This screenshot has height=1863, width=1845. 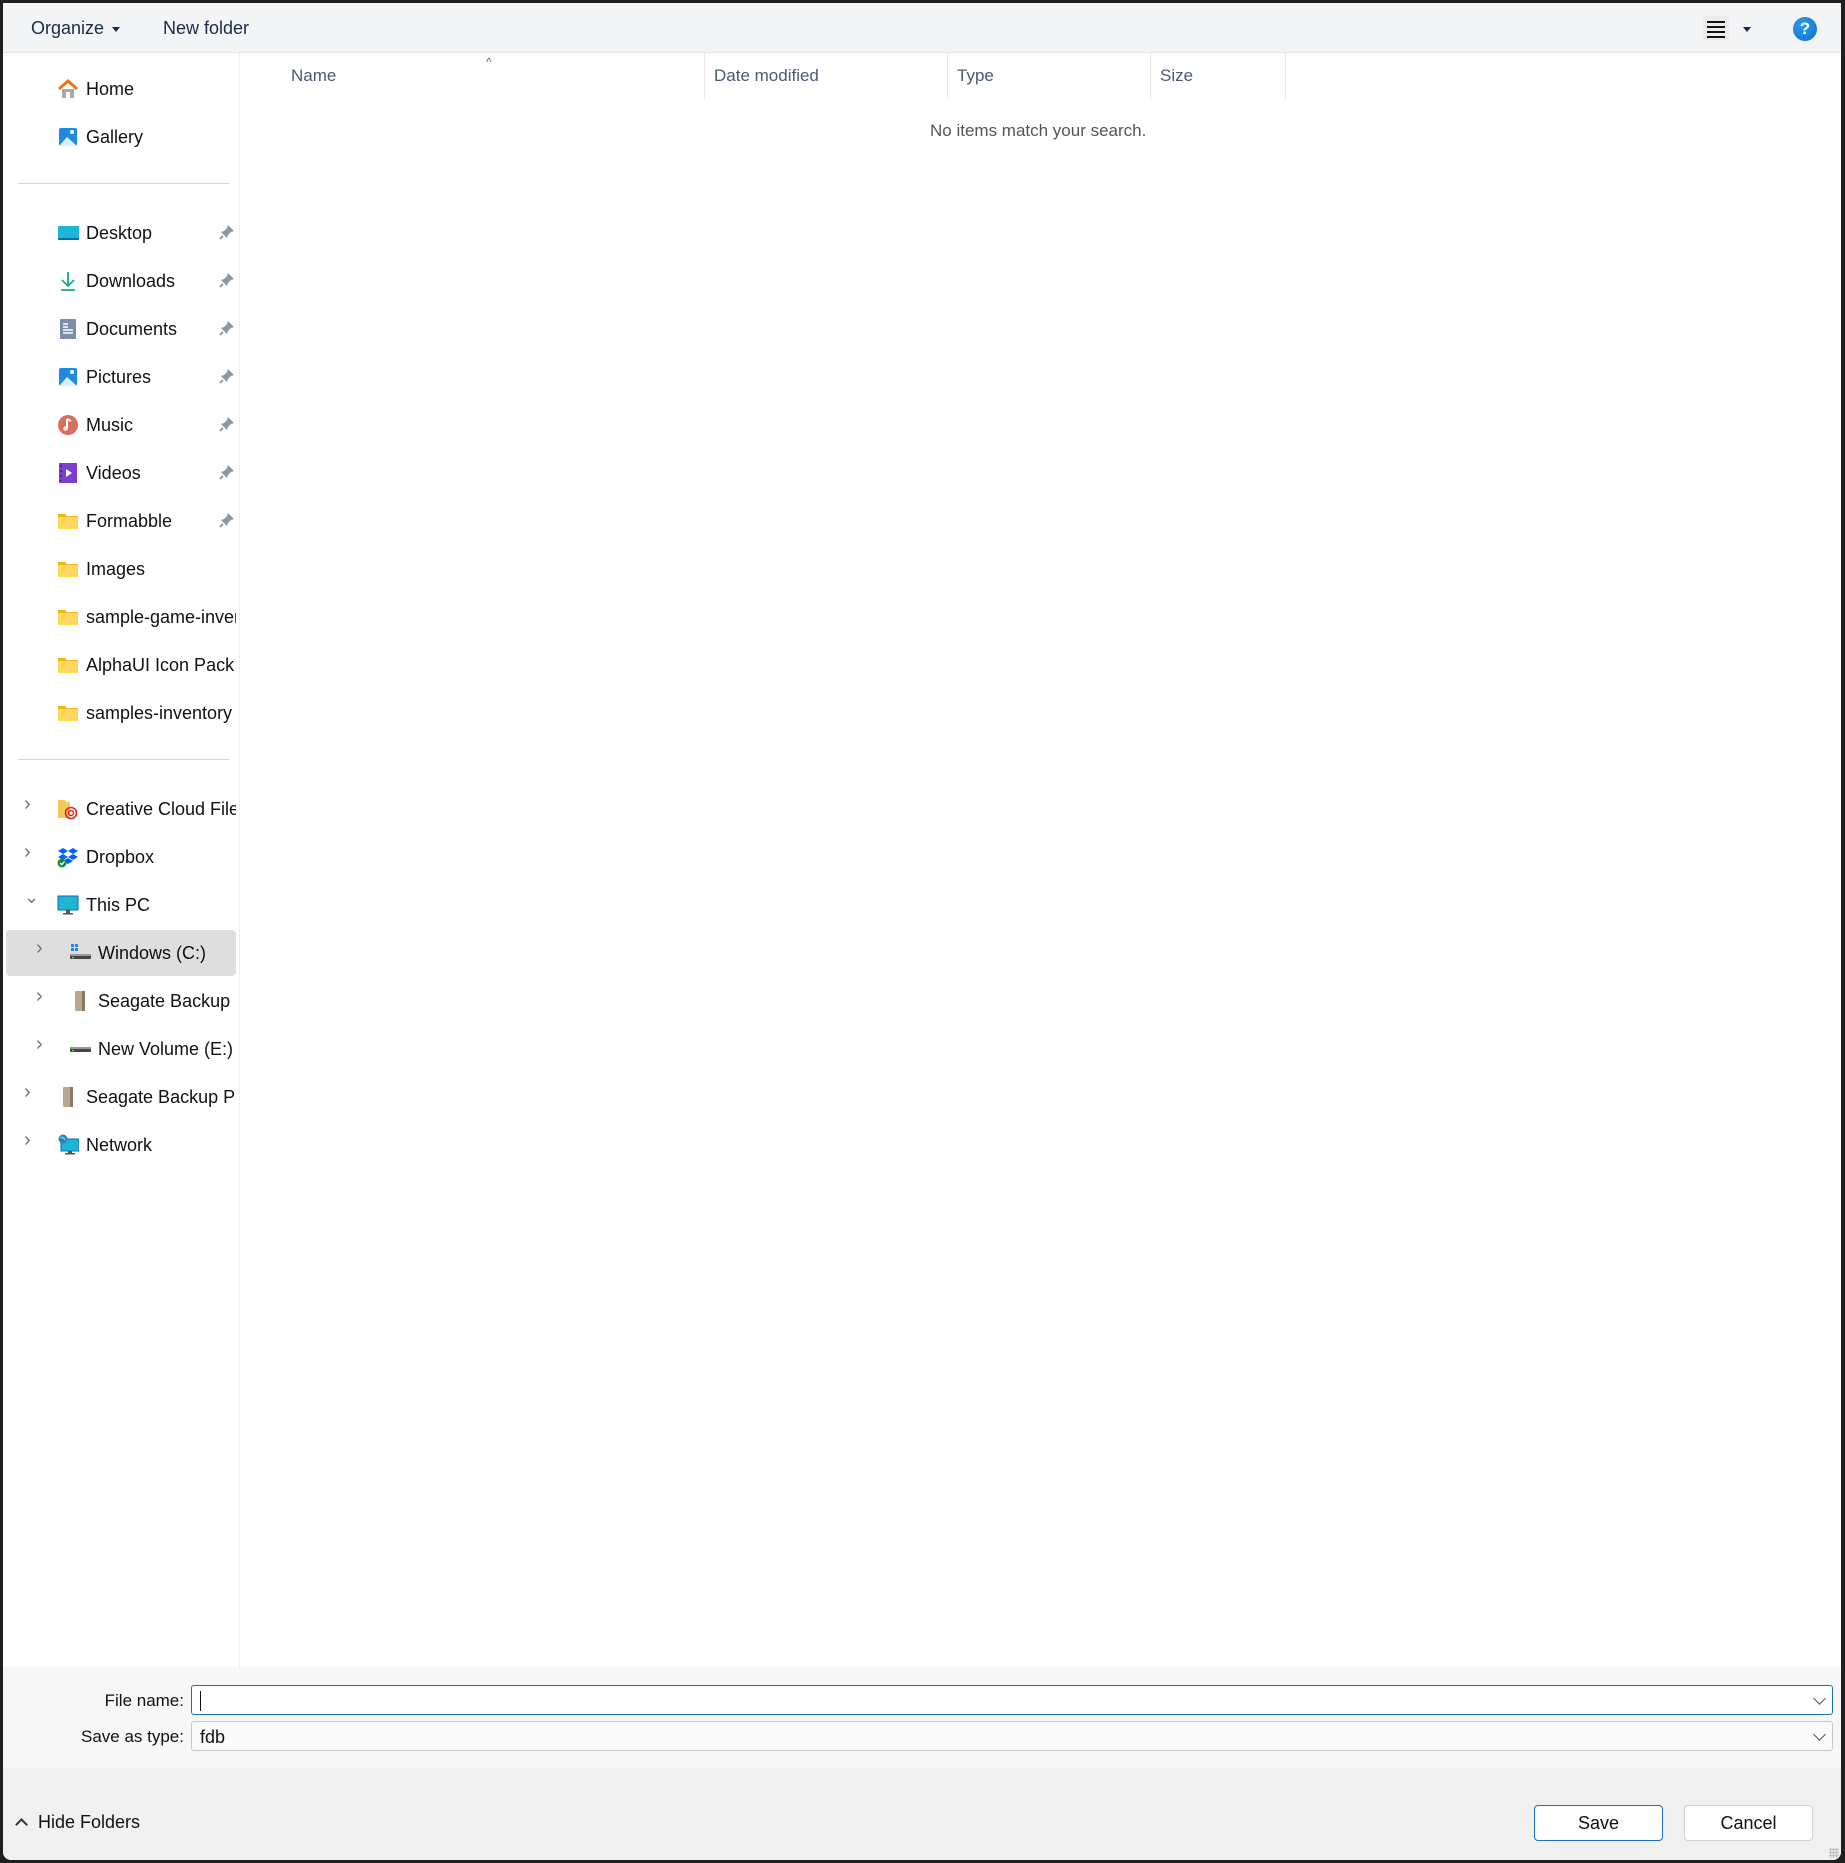 What do you see at coordinates (161, 1097) in the screenshot?
I see `sidebar-item-label: Seagate Backup Plu` at bounding box center [161, 1097].